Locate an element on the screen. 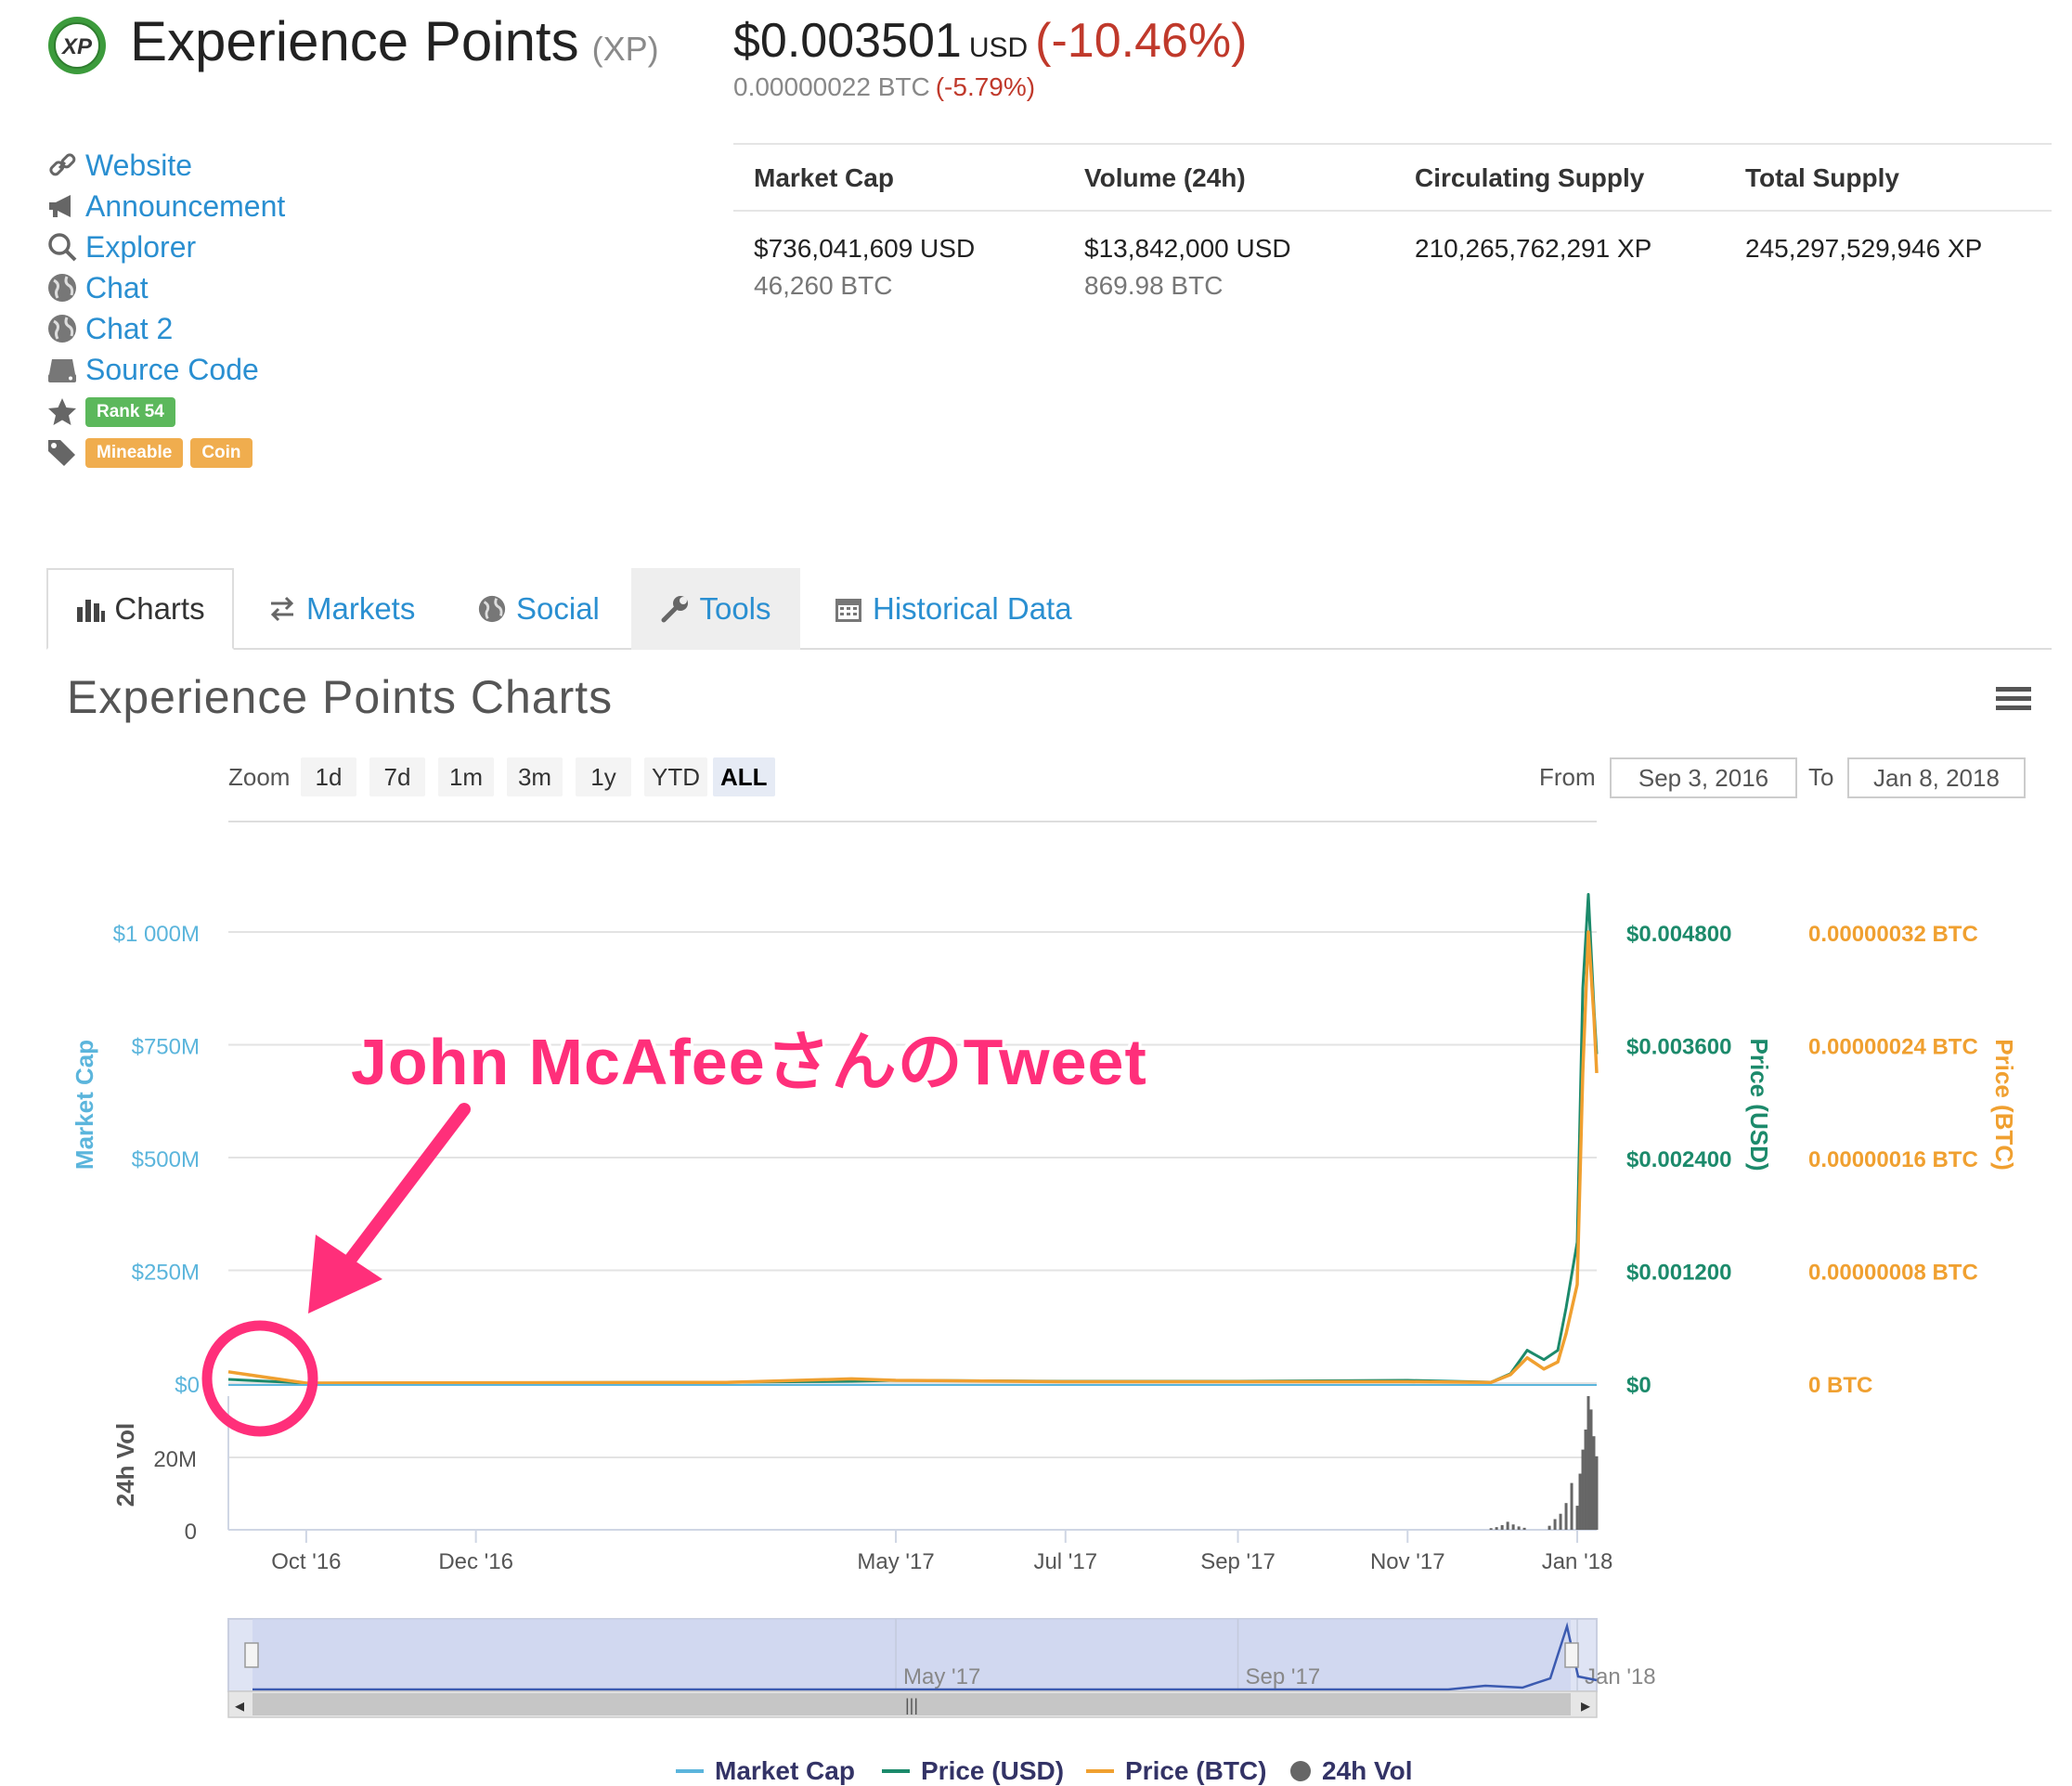  tag-icon is located at coordinates (61, 453).